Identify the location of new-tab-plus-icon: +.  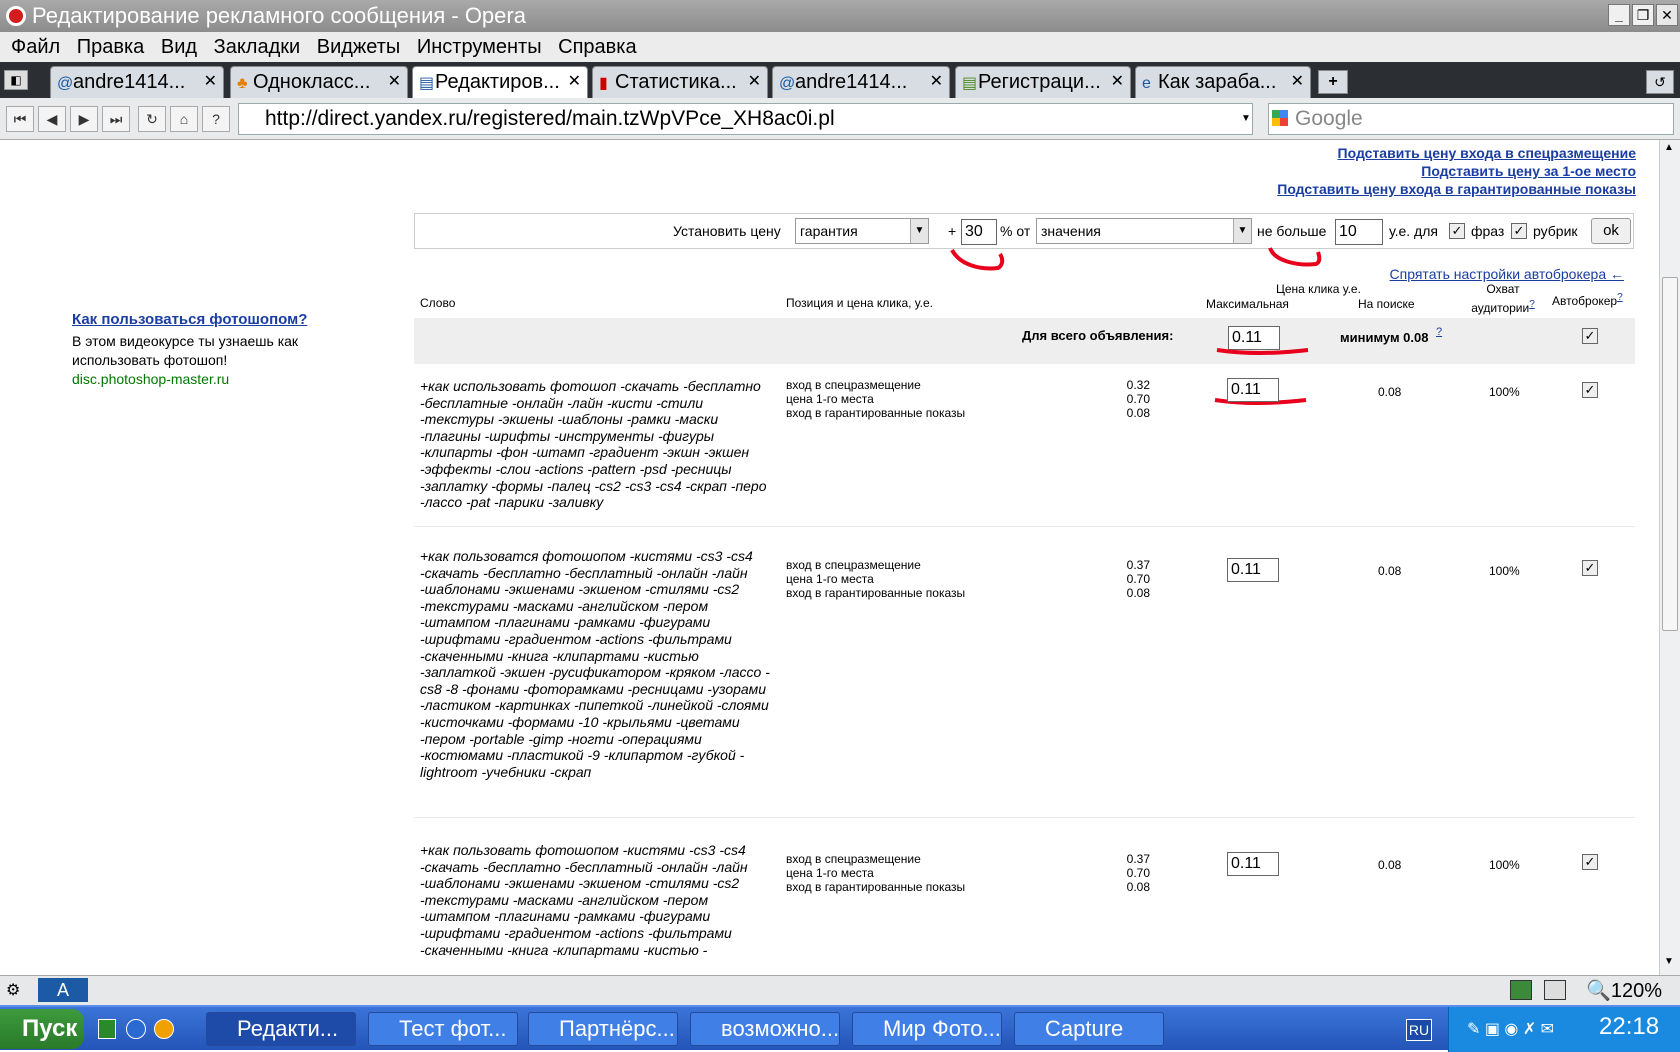
(1333, 82).